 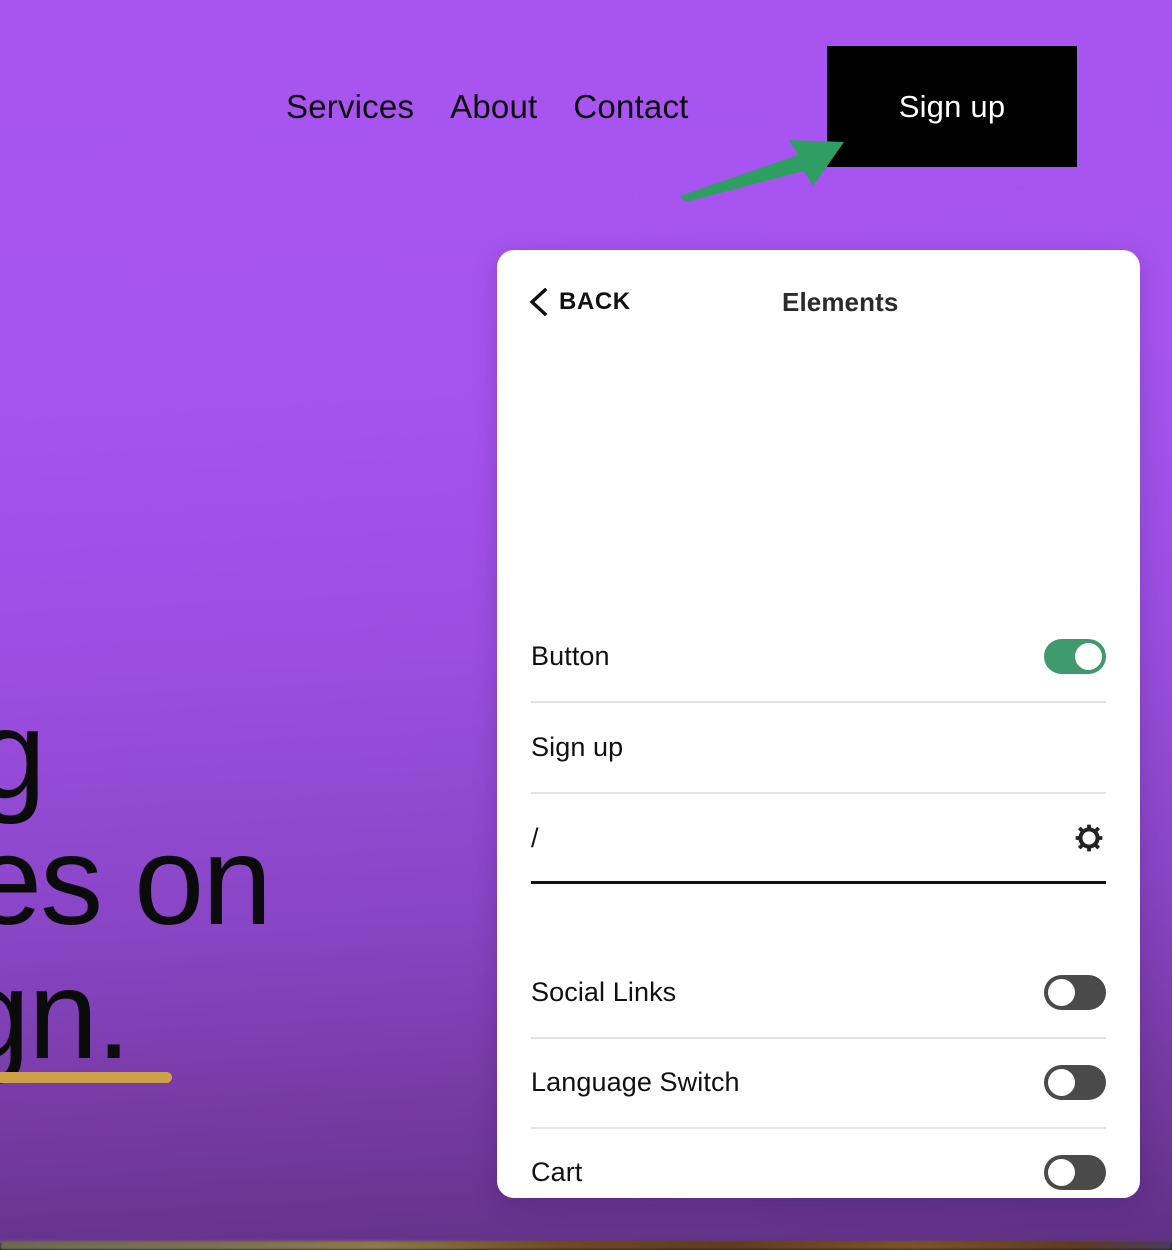 I want to click on gear-icon, so click(x=1089, y=838).